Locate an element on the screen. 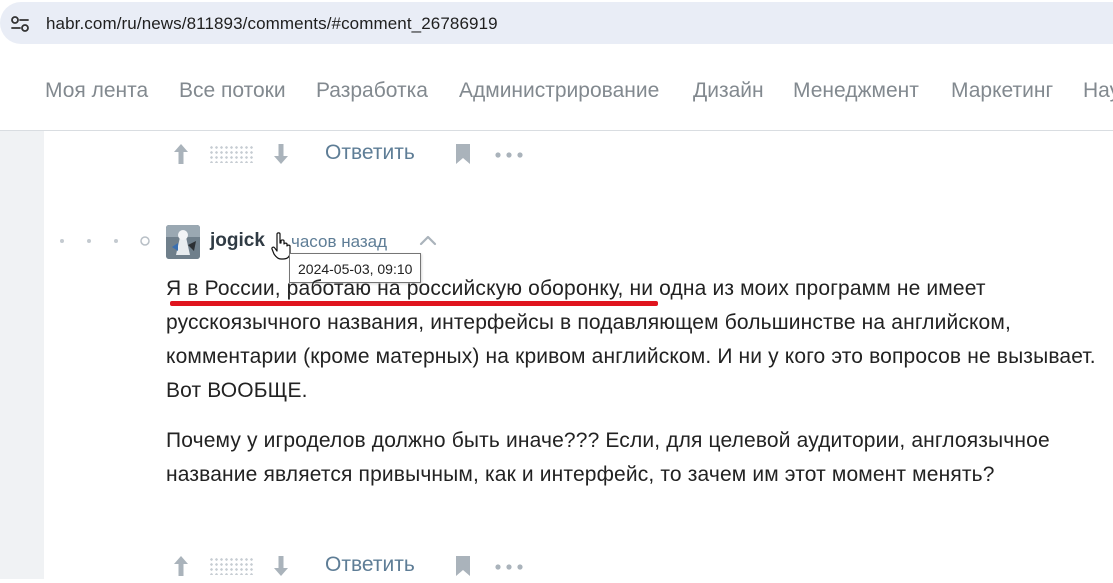 This screenshot has height=583, width=1113. nav-item-marketing: Маркетинг is located at coordinates (1002, 91).